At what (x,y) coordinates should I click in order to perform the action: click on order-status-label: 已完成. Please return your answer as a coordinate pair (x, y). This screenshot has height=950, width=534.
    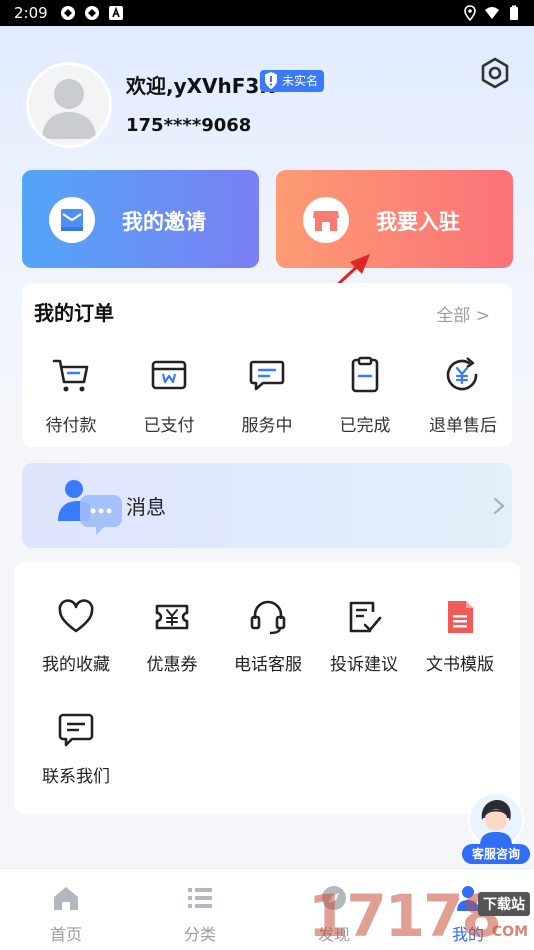
    Looking at the image, I should click on (365, 426).